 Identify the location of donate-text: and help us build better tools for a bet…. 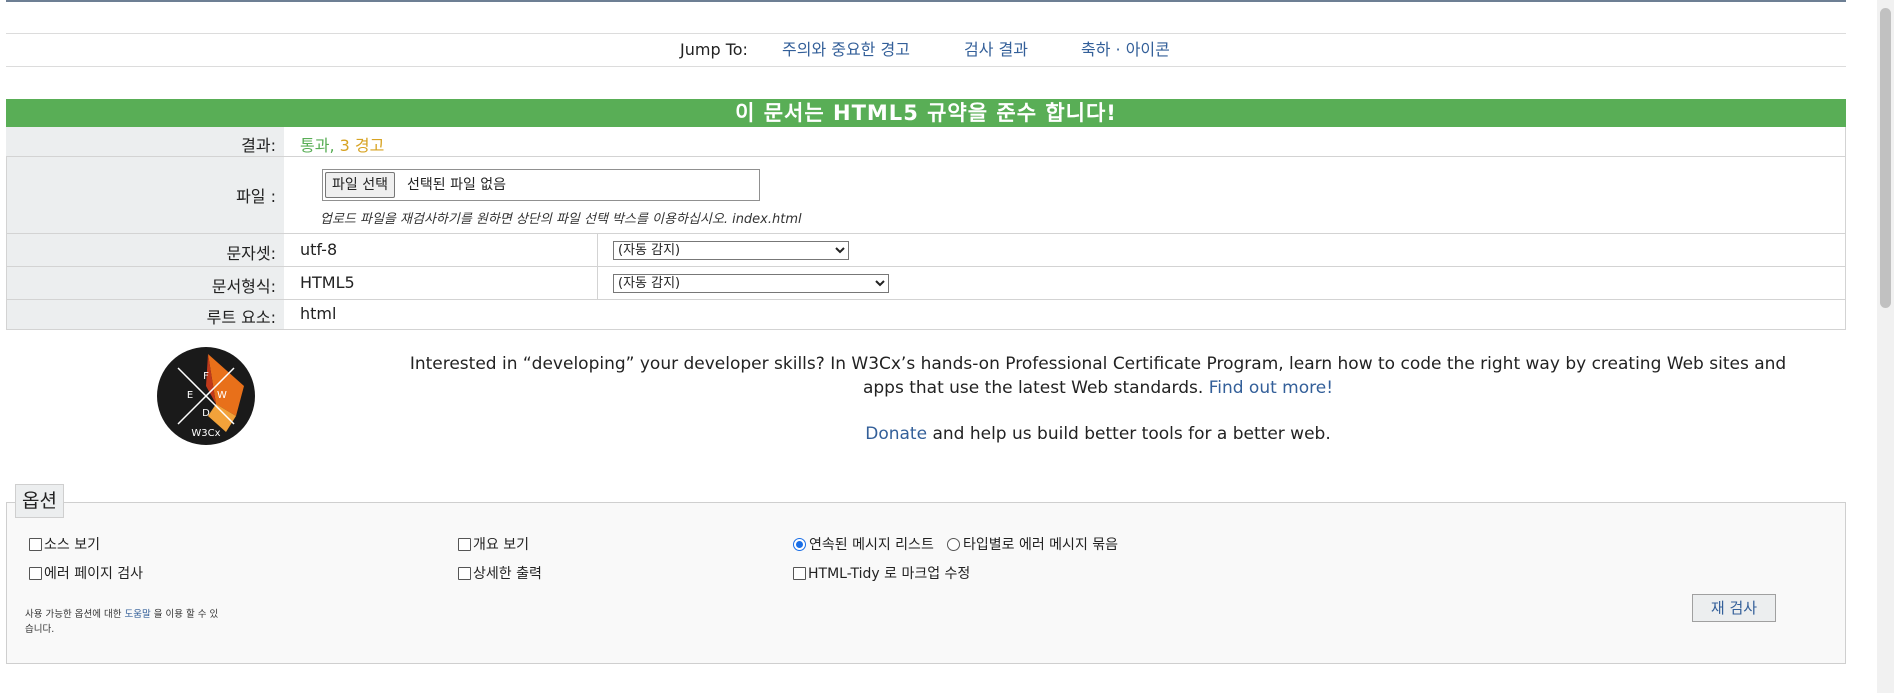
(1131, 434).